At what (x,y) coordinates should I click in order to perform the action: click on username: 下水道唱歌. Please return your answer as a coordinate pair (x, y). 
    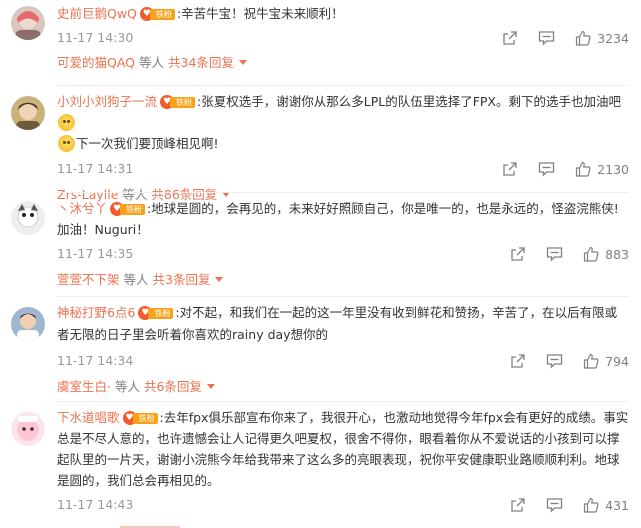
    Looking at the image, I should click on (88, 417).